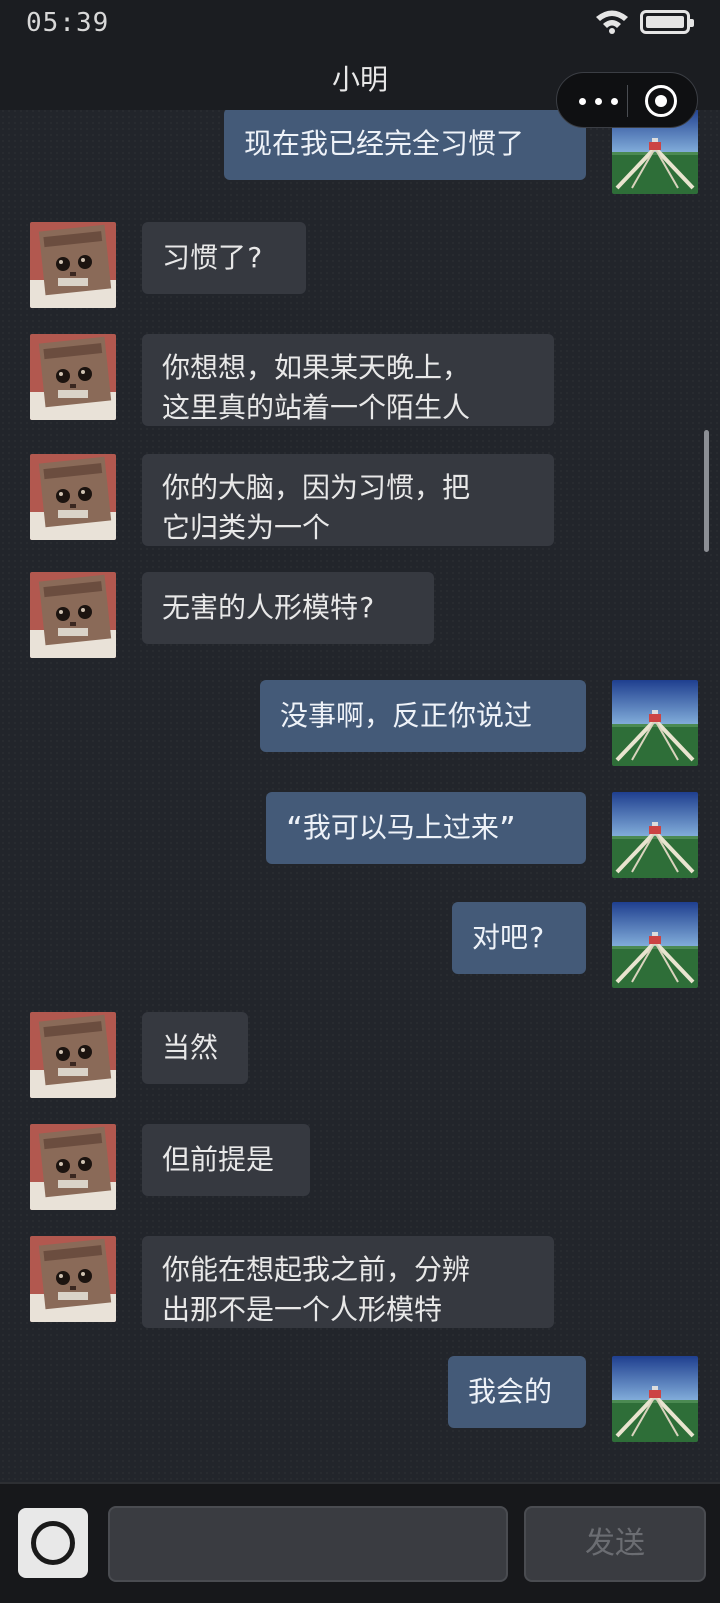 This screenshot has height=1603, width=720. Describe the element at coordinates (348, 380) in the screenshot. I see `incoming-message: 你想想，如果某天晚上， 这里真的站着一个陌生人` at that location.